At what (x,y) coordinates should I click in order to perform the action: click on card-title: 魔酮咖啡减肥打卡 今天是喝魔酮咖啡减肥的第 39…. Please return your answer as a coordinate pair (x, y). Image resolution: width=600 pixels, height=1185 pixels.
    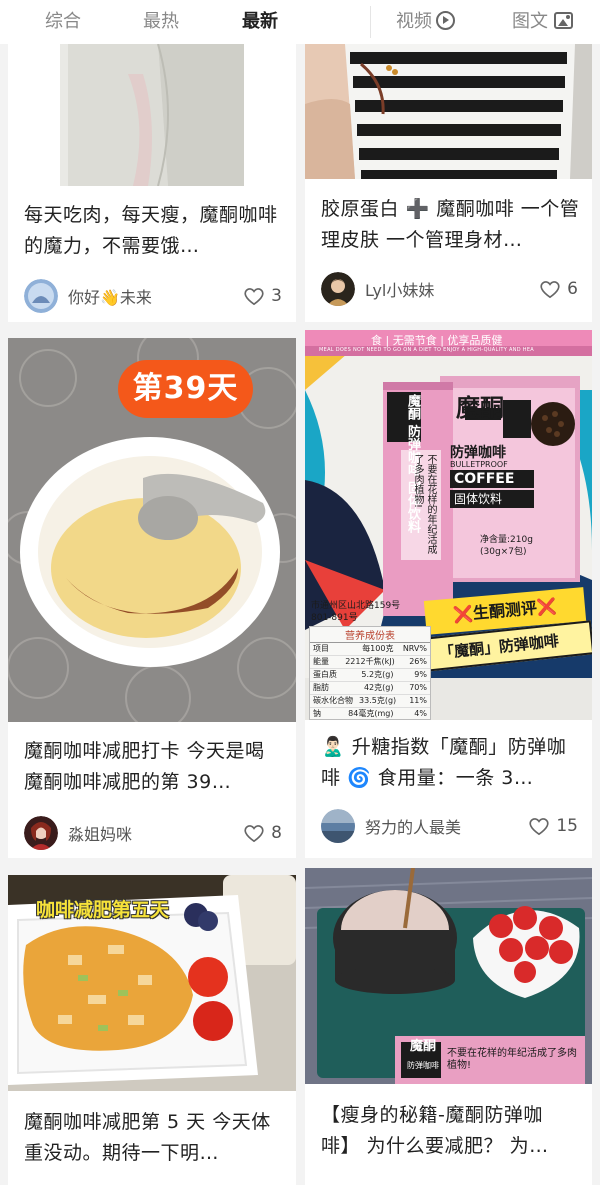
    Looking at the image, I should click on (144, 766).